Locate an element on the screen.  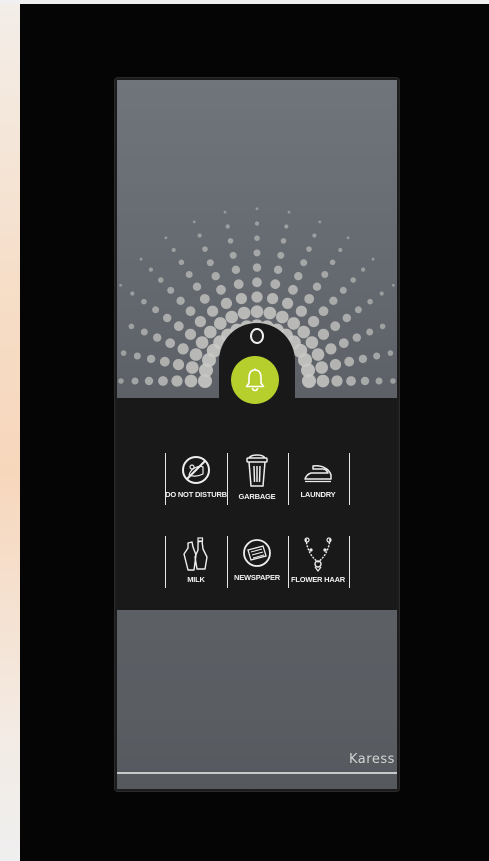
milk-button: MILK is located at coordinates (196, 567).